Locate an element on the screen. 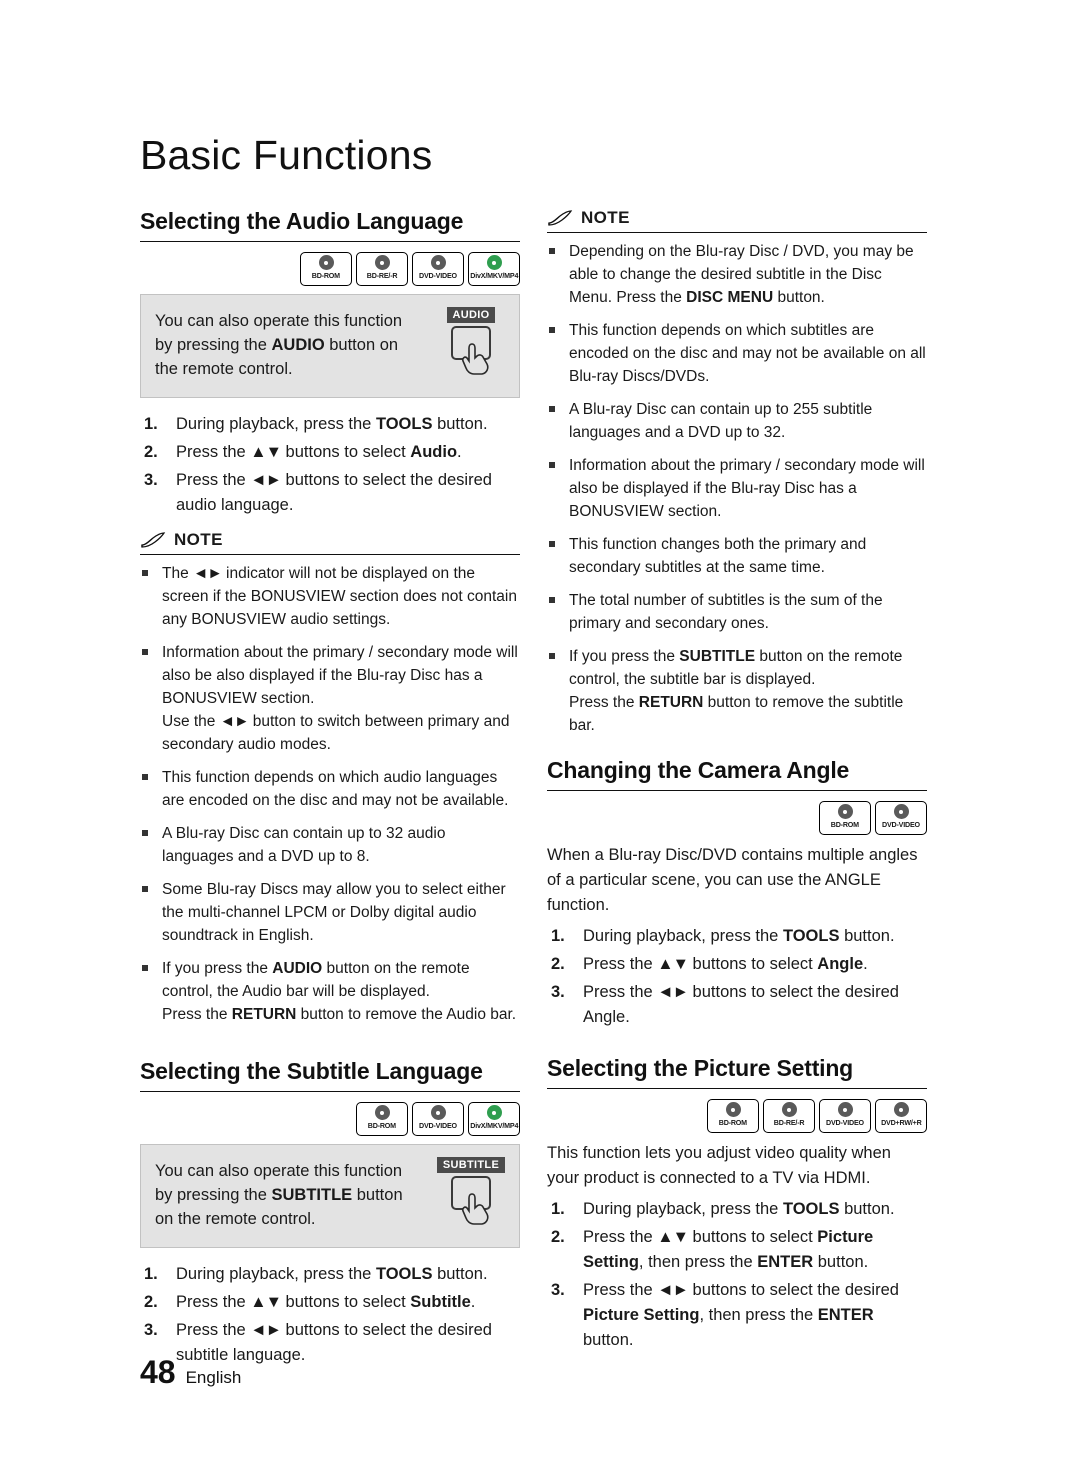  hand-pointer-icon is located at coordinates (475, 359).